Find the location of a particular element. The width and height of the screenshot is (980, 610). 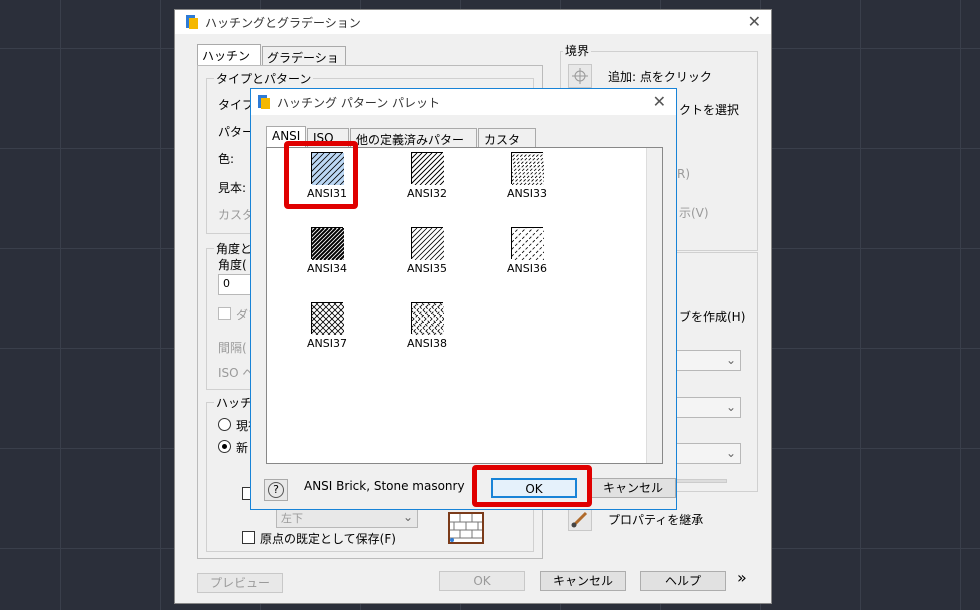

pattern-description: ANSI Brick, Stone masonry is located at coordinates (384, 486).